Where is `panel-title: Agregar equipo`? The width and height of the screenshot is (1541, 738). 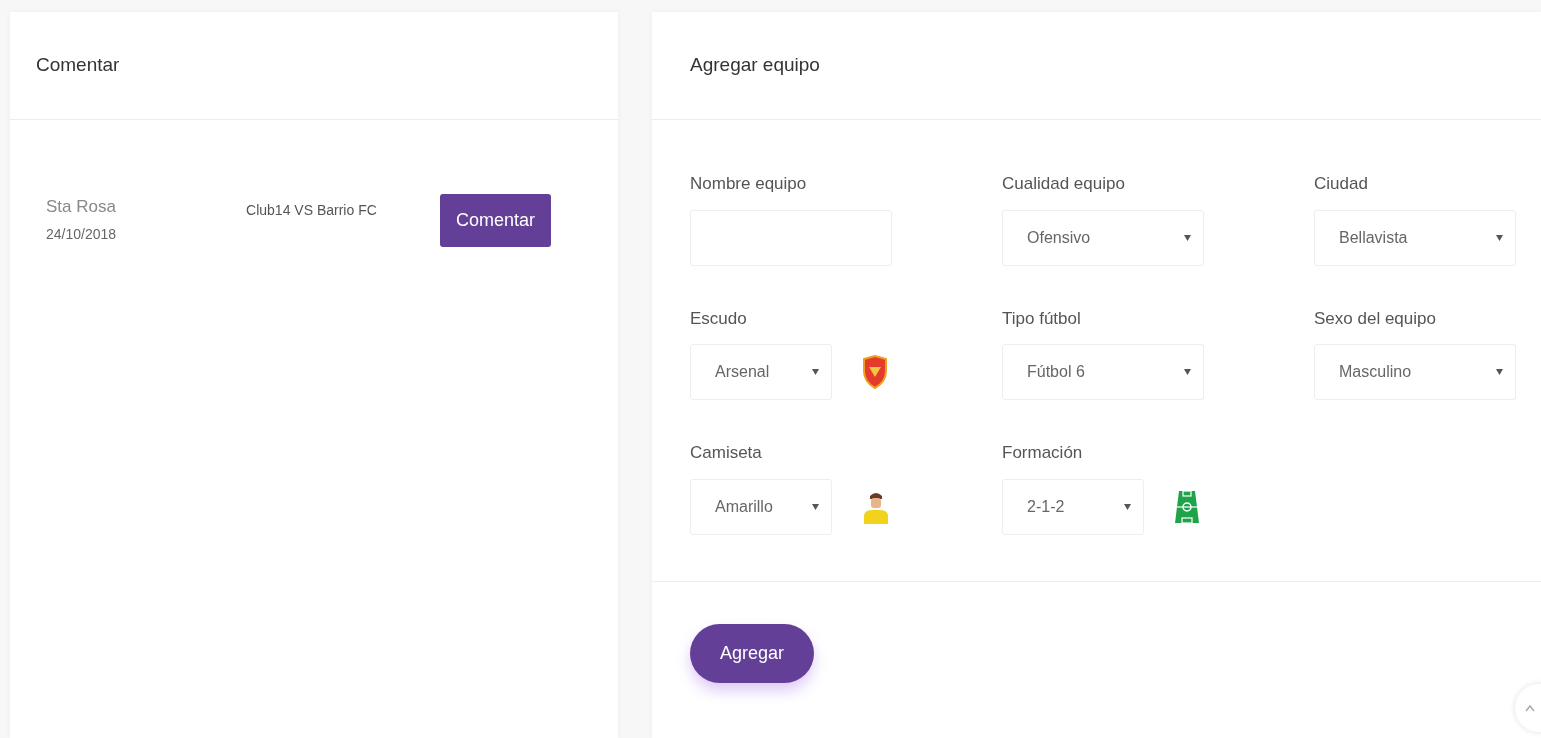 panel-title: Agregar equipo is located at coordinates (755, 65).